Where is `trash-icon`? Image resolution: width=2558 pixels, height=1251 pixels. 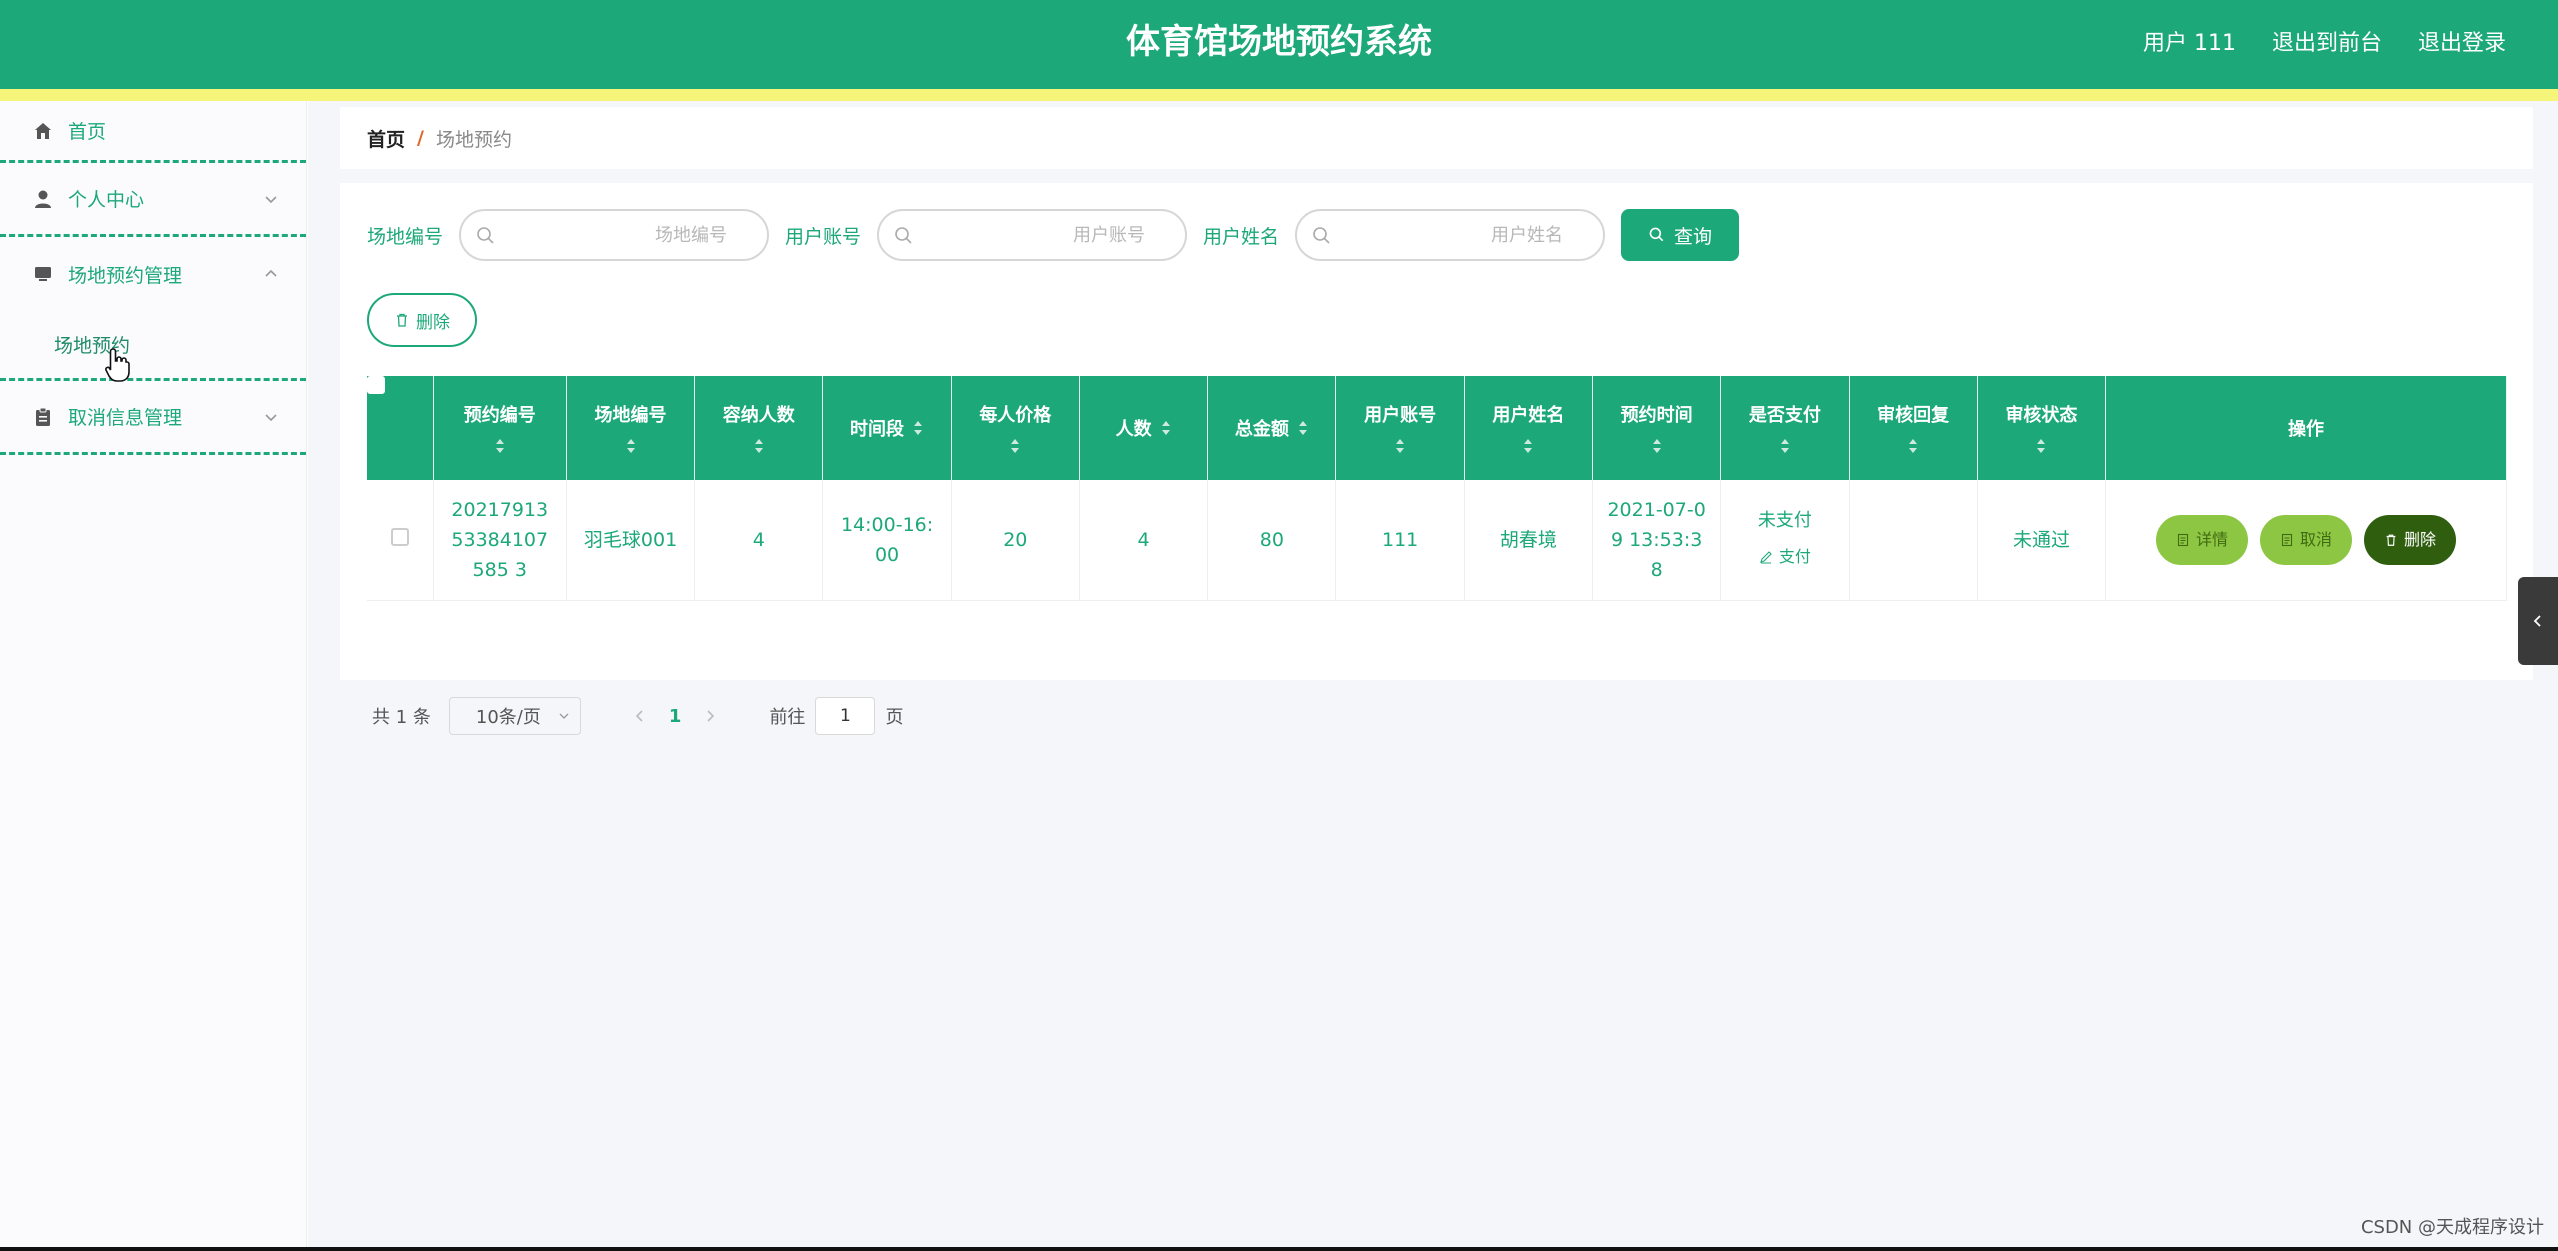
trash-icon is located at coordinates (2391, 540).